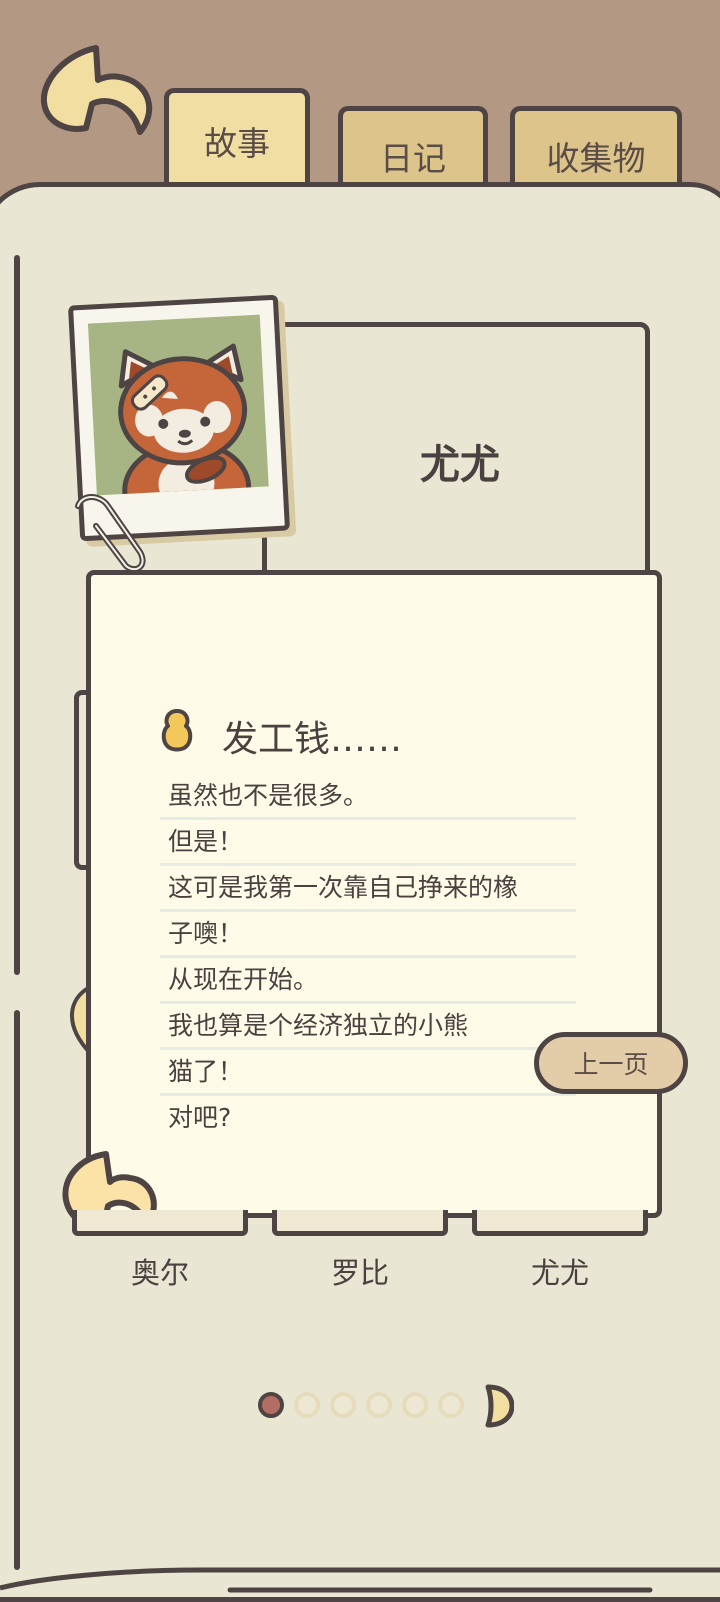  I want to click on tab-story: 故事, so click(237, 138).